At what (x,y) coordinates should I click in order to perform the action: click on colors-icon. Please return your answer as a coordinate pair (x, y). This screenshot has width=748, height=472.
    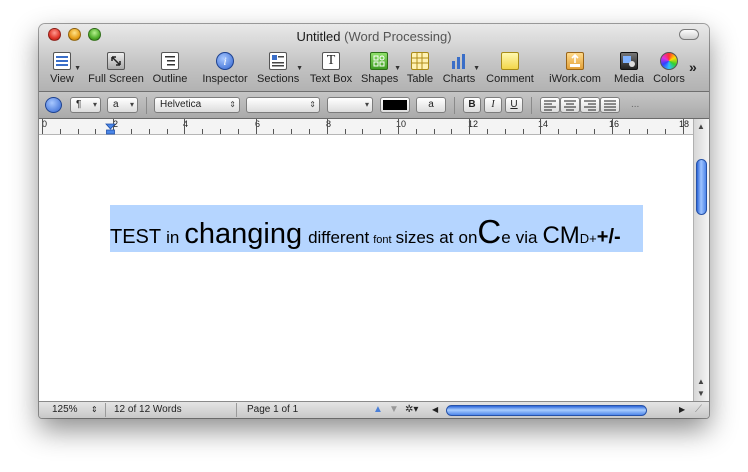
    Looking at the image, I should click on (669, 61).